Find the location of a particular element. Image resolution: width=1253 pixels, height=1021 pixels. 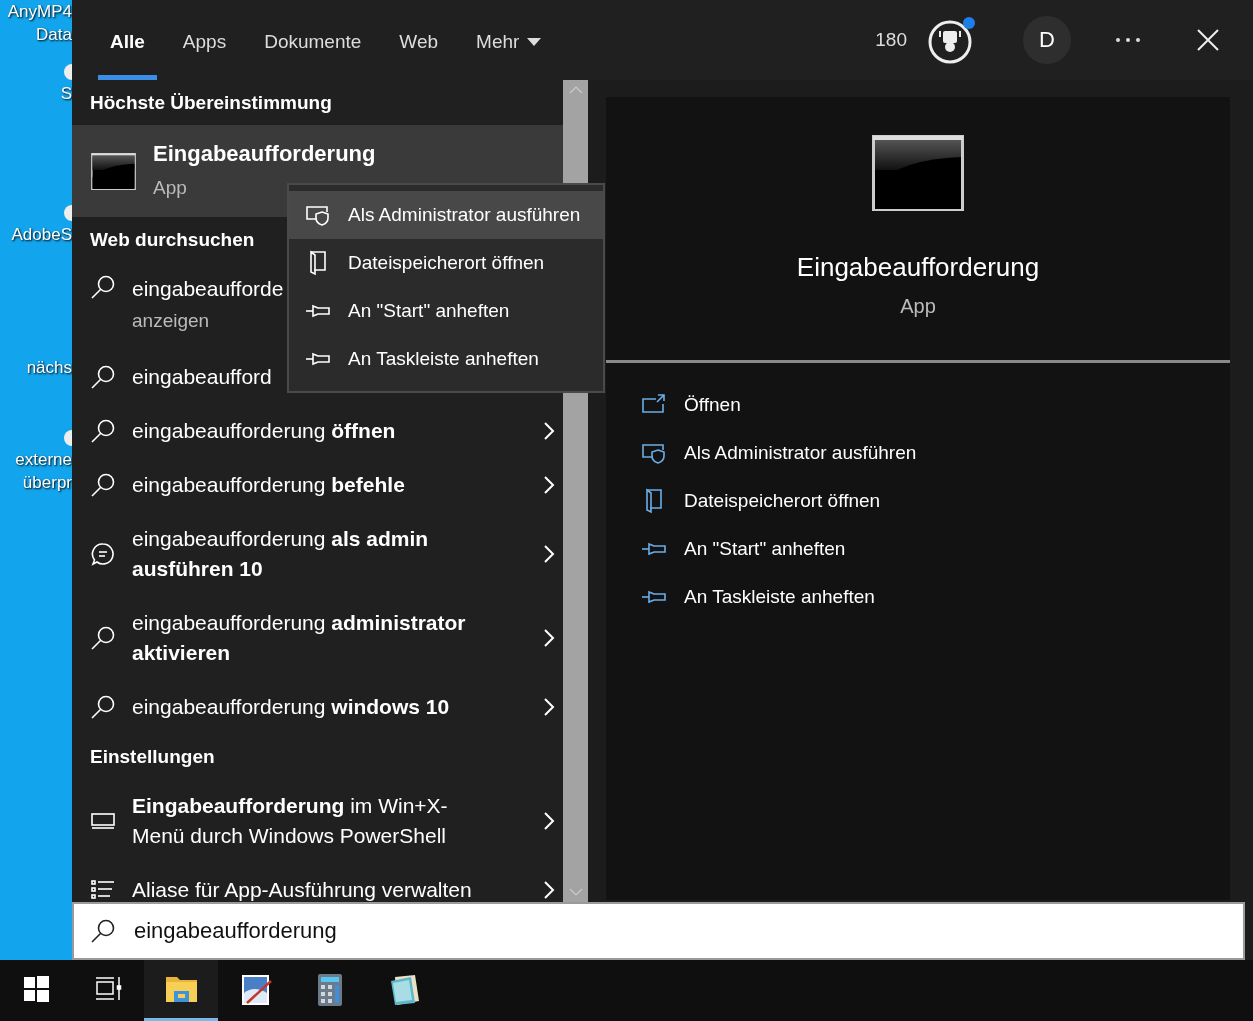

result-text: Eingabeaufforderung im Win+X-Menü durch Windows PowerShell is located at coordinates (290, 821).